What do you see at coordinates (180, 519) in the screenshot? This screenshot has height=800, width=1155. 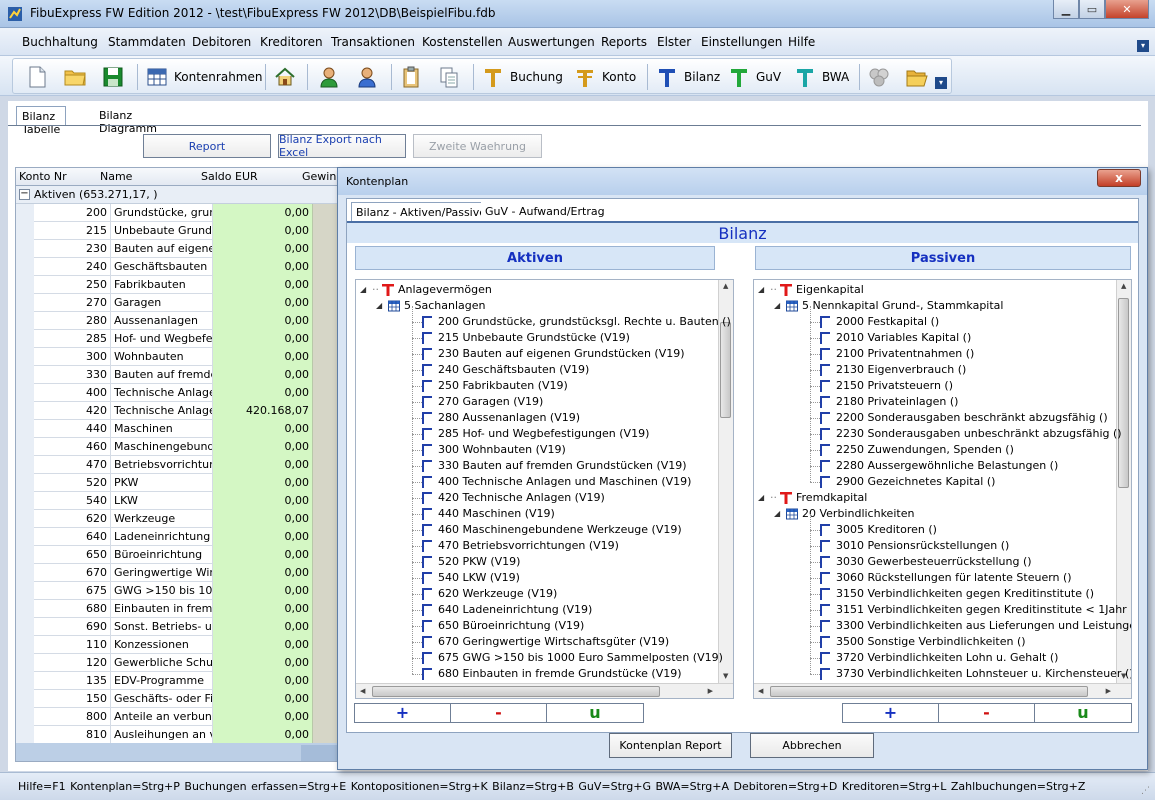 I see `table-row: 620 Werkzeuge 0,00` at bounding box center [180, 519].